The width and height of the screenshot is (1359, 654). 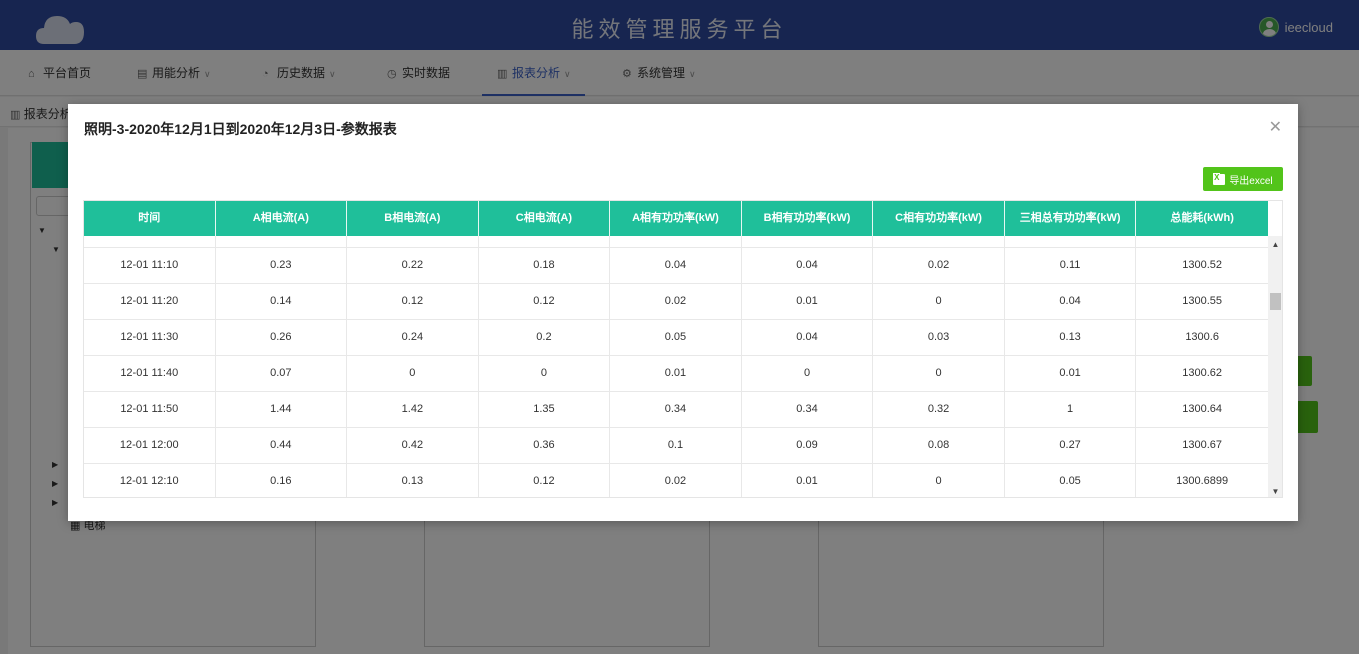 I want to click on excel-icon, so click(x=1219, y=178).